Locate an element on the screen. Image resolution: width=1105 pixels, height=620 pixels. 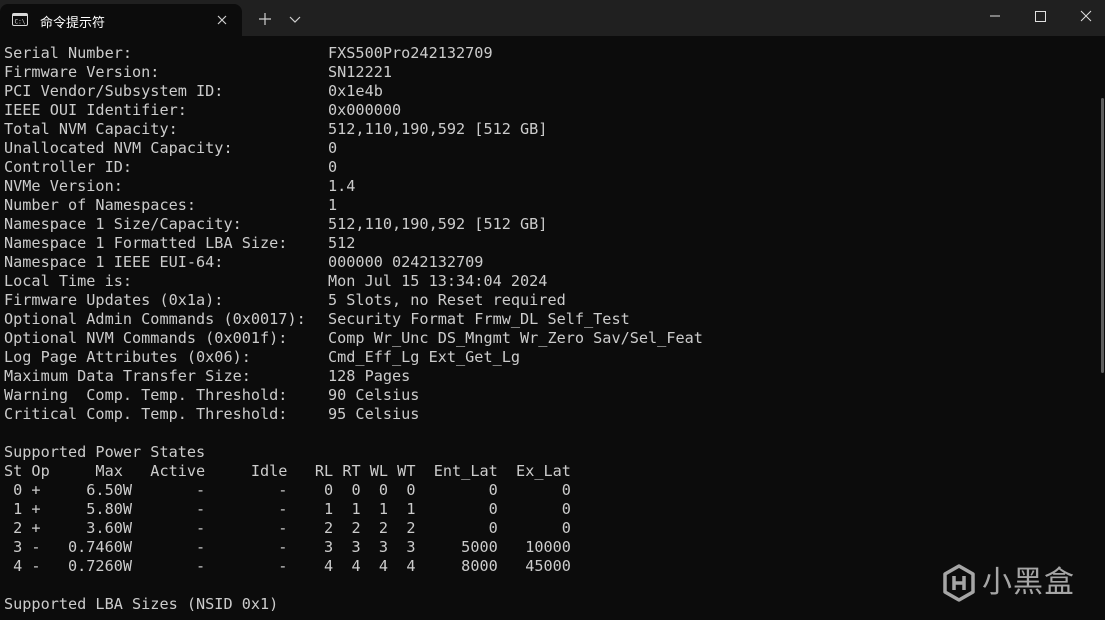
power-state-row: 2 + 3.60W - - 2 2 2 2 0 0 is located at coordinates (287, 528).